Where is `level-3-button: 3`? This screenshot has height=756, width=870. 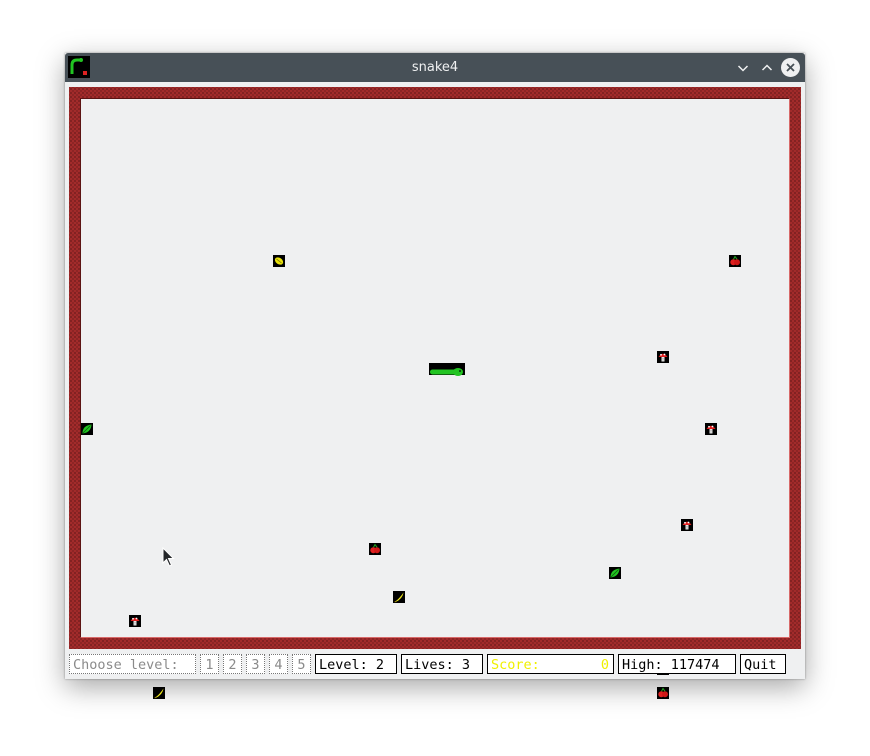
level-3-button: 3 is located at coordinates (255, 664).